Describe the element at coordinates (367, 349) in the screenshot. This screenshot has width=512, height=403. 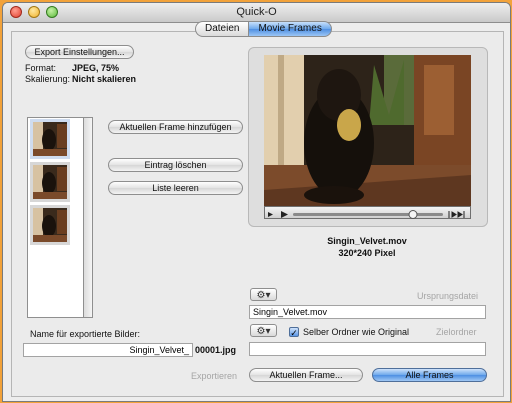
I see `target-folder-field` at that location.